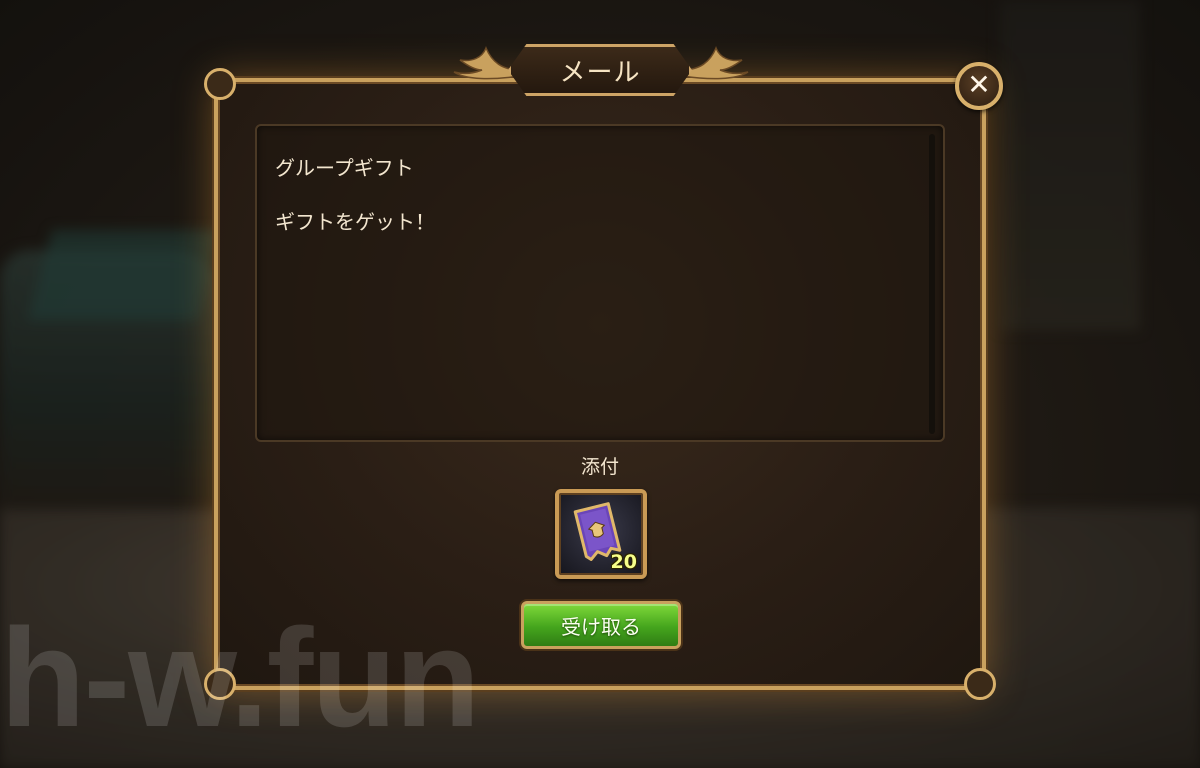 The image size is (1200, 768). Describe the element at coordinates (355, 222) in the screenshot. I see `message-body: ギフトをゲット！` at that location.